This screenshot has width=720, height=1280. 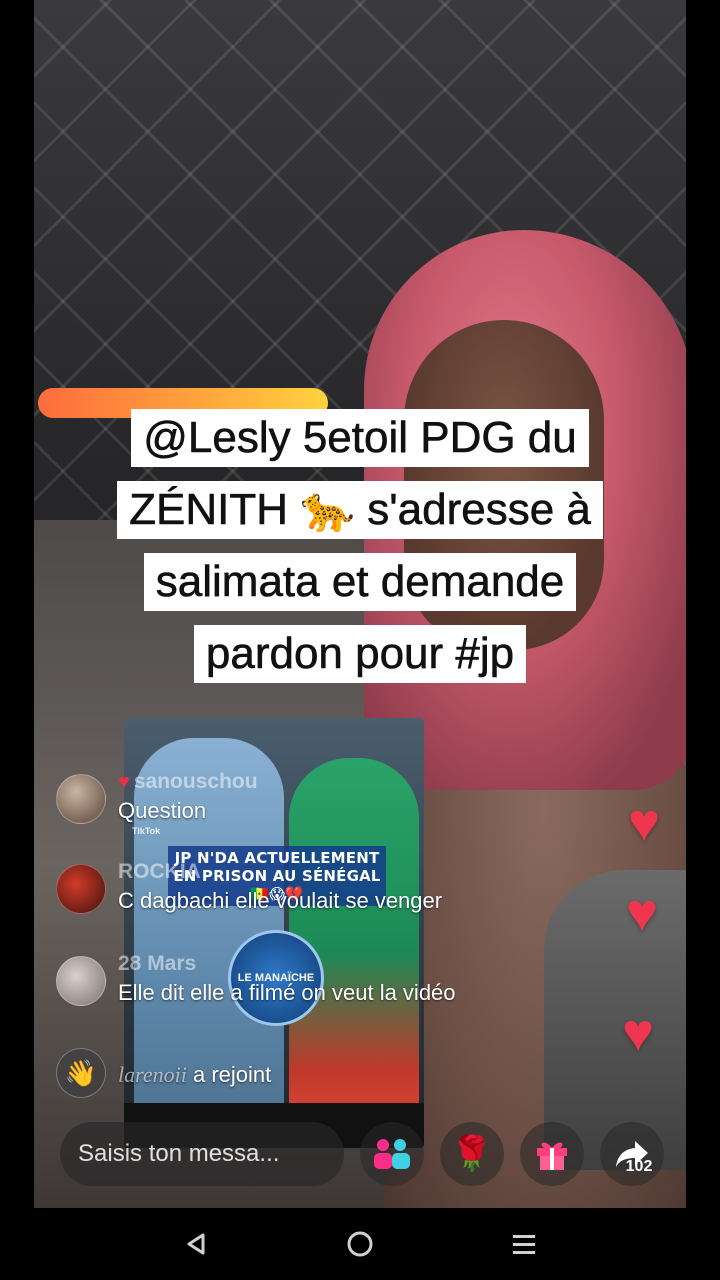 What do you see at coordinates (360, 510) in the screenshot?
I see `caption-line-2: ZÉNITH 🐆 s'adresse à` at bounding box center [360, 510].